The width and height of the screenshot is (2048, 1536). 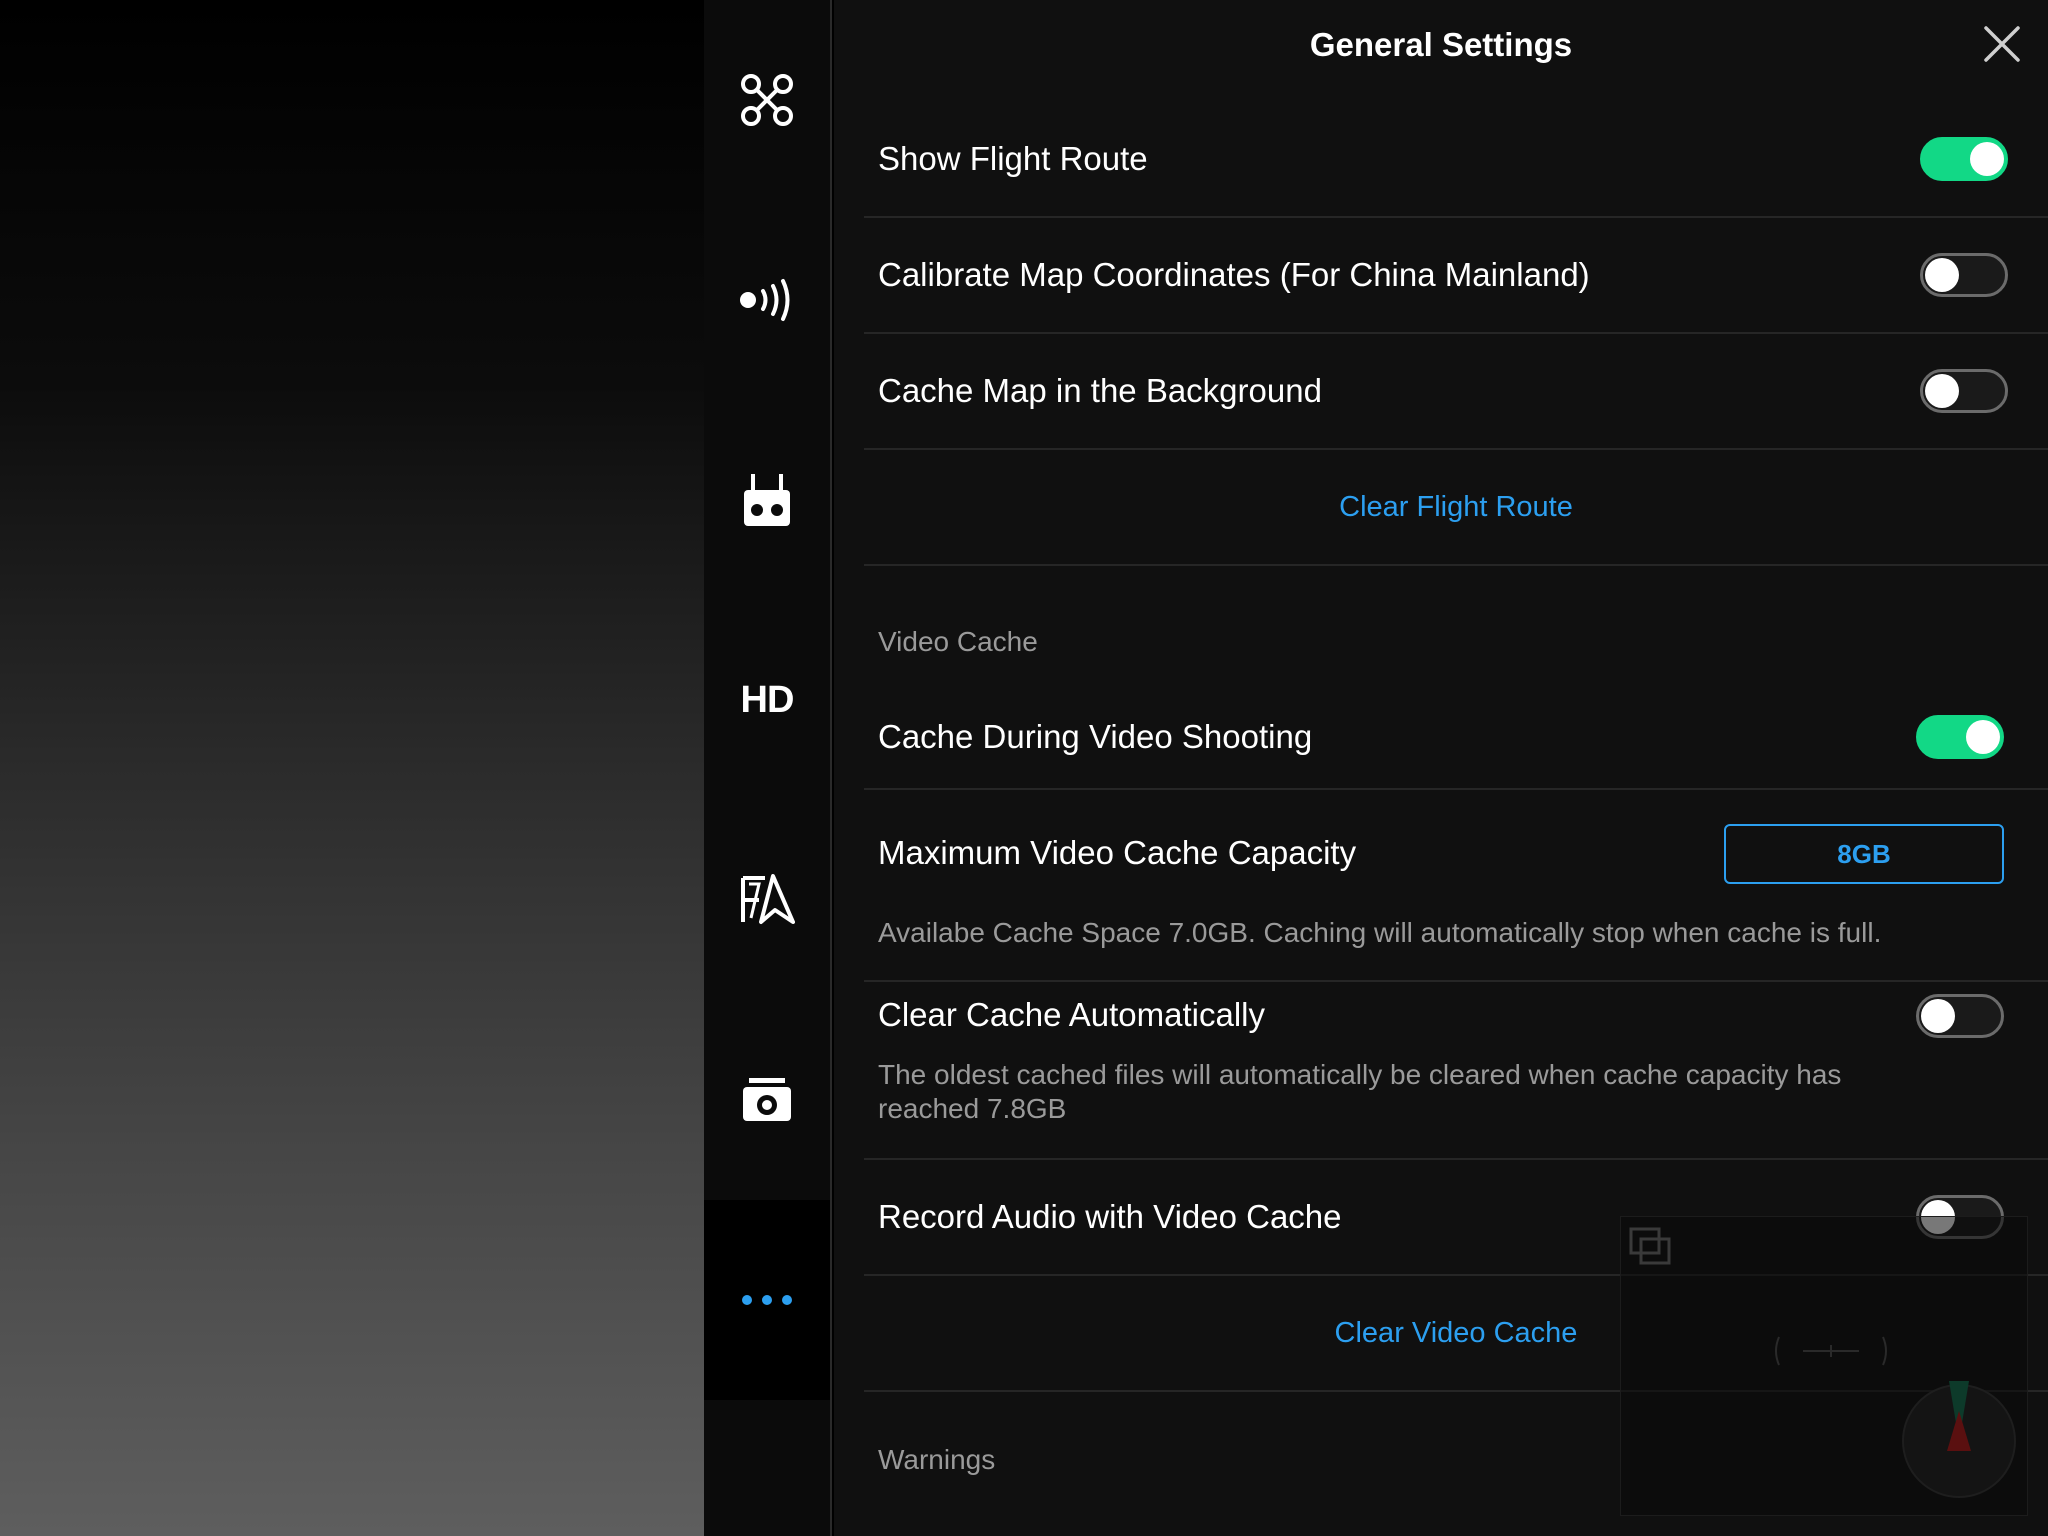 I want to click on cache-during-shooting-label: Cache During Video Shooting, so click(x=1095, y=736).